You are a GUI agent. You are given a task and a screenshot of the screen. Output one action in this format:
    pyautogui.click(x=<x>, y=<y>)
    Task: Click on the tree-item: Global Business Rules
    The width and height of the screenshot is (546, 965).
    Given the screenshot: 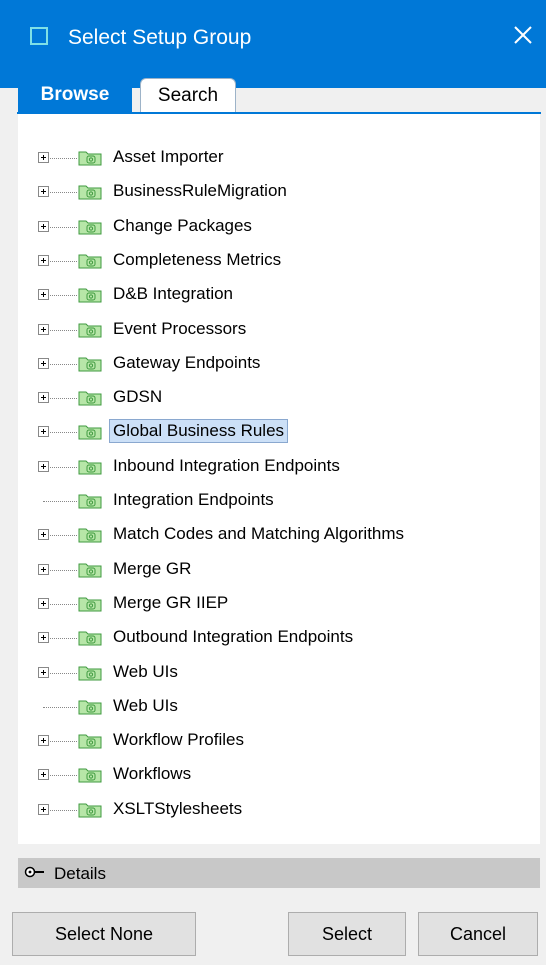 What is the action you would take?
    pyautogui.click(x=268, y=432)
    